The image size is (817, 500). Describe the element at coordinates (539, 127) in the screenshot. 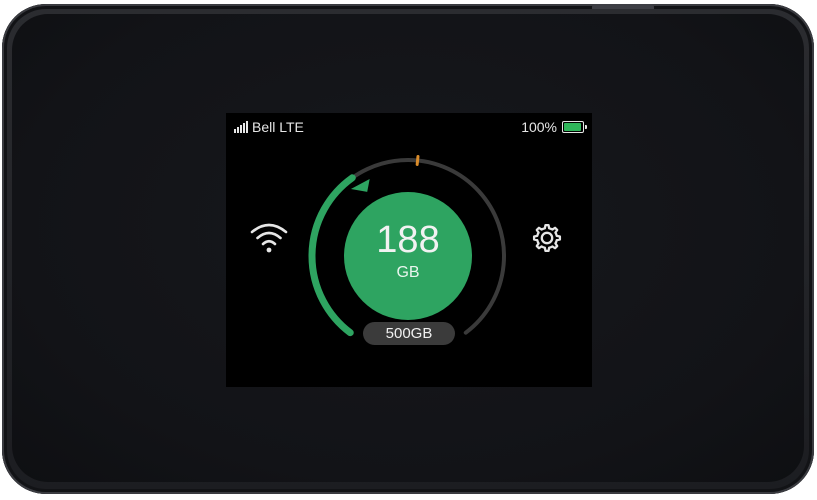

I see `battery-percent: 100%` at that location.